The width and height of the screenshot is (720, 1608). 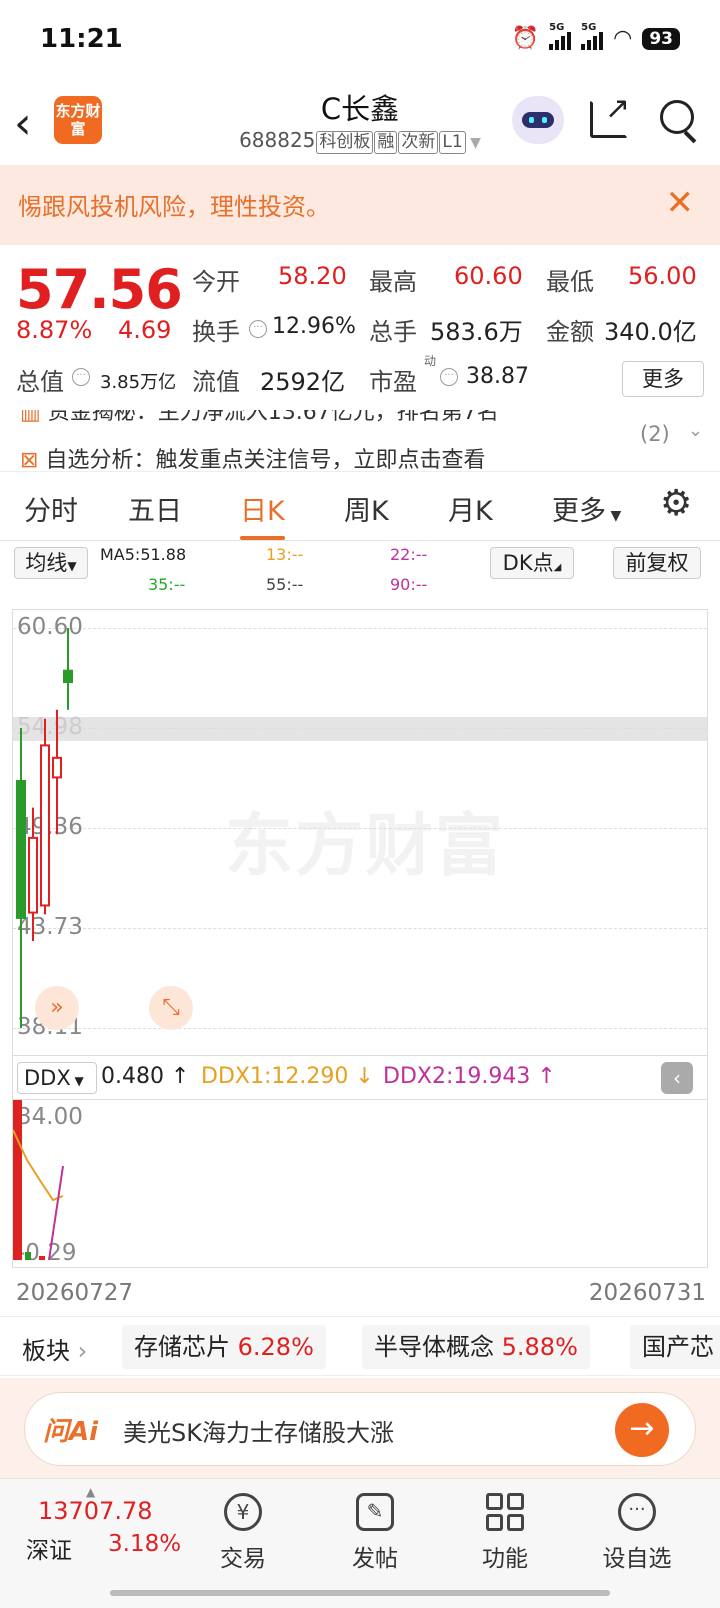 What do you see at coordinates (409, 584) in the screenshot?
I see `ma90-value: 90:--` at bounding box center [409, 584].